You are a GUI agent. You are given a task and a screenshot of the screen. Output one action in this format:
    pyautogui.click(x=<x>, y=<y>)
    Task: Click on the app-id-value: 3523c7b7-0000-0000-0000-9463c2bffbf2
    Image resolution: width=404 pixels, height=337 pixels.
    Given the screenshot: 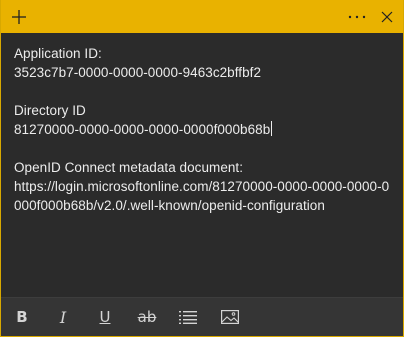 What is the action you would take?
    pyautogui.click(x=138, y=72)
    